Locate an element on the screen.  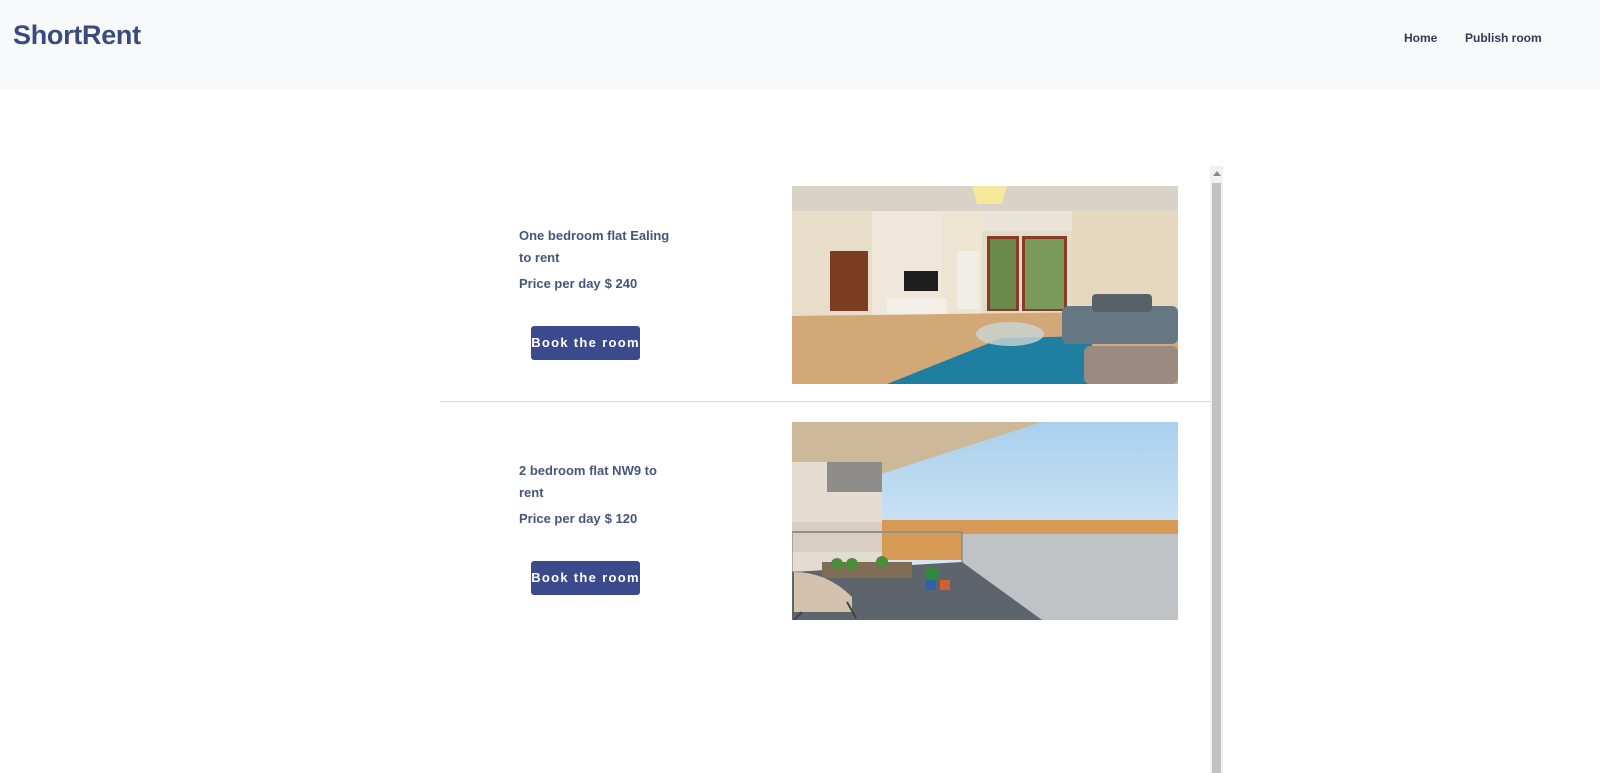
scrollbar is located at coordinates (1216, 469).